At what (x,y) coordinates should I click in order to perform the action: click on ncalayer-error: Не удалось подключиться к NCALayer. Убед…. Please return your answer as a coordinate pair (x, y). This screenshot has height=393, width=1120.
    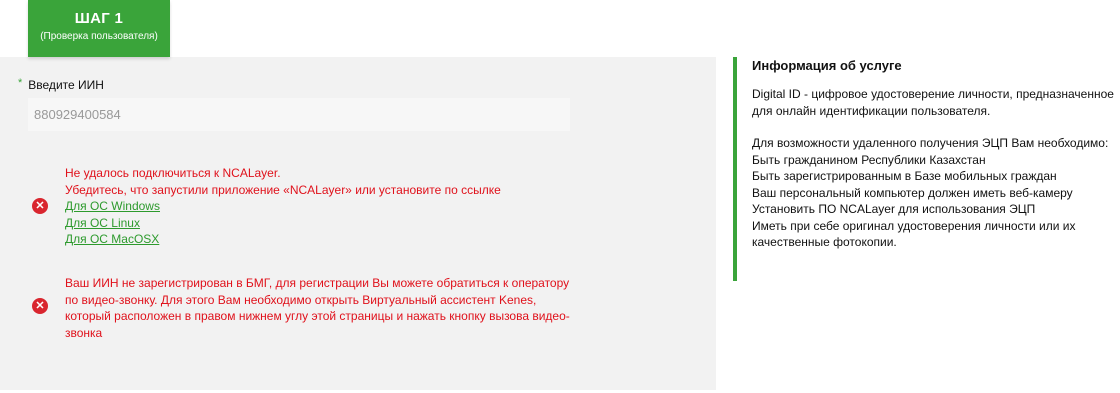
    Looking at the image, I should click on (283, 206).